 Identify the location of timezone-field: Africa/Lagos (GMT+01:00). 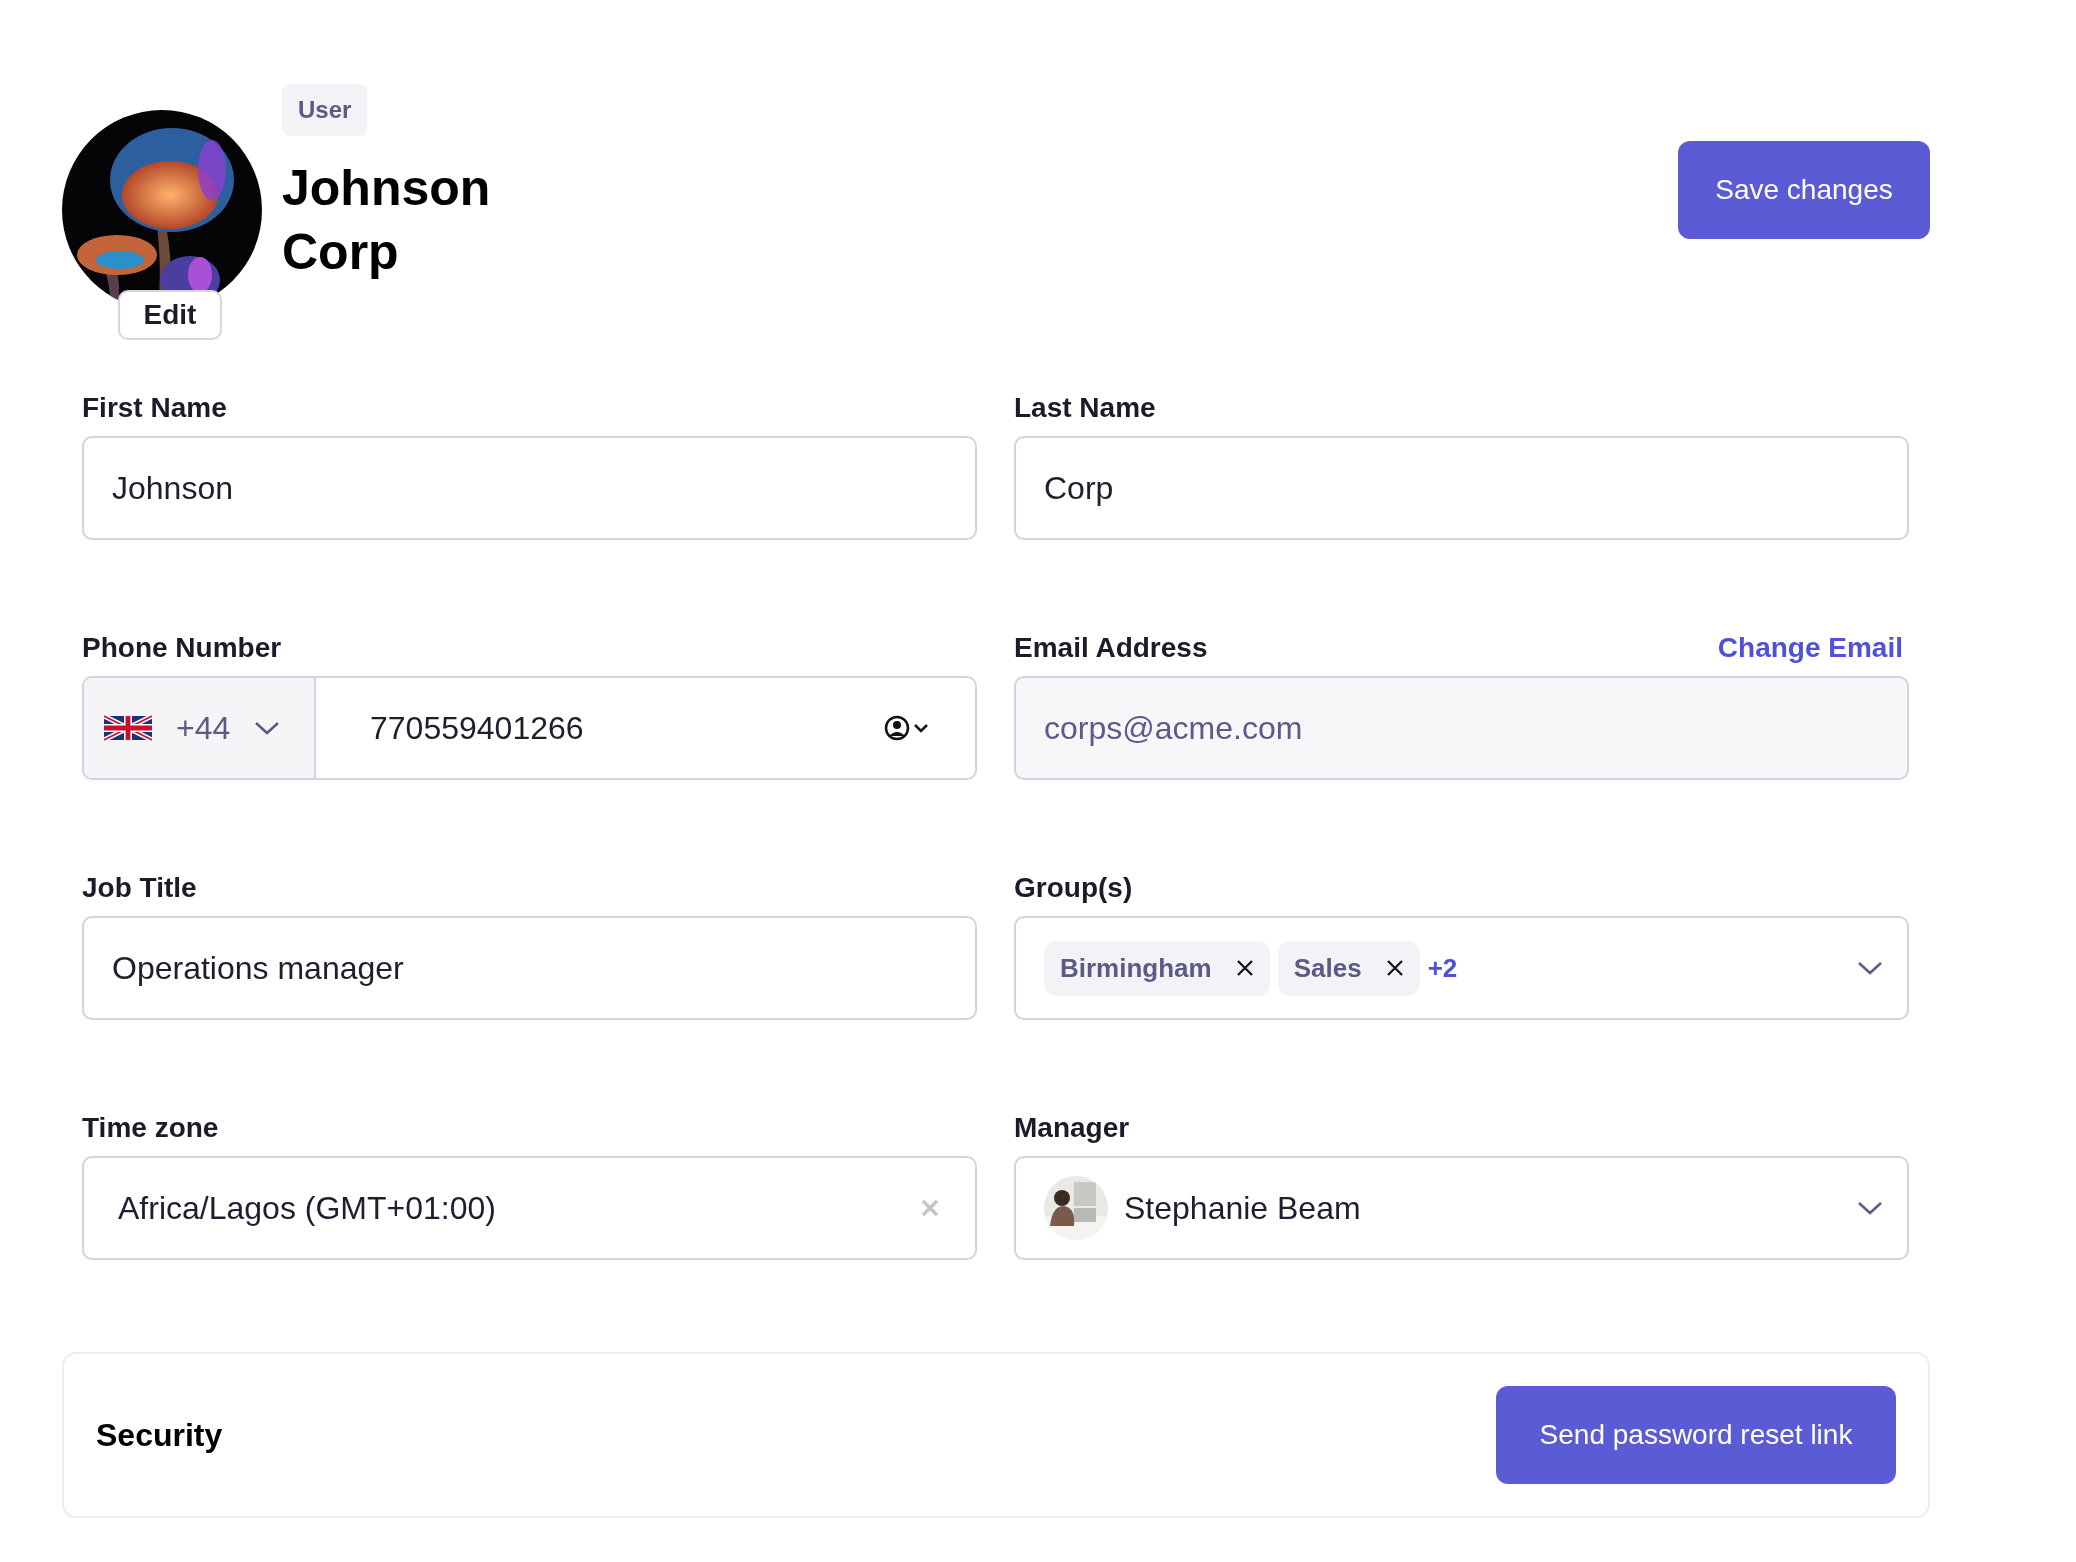
(529, 1208).